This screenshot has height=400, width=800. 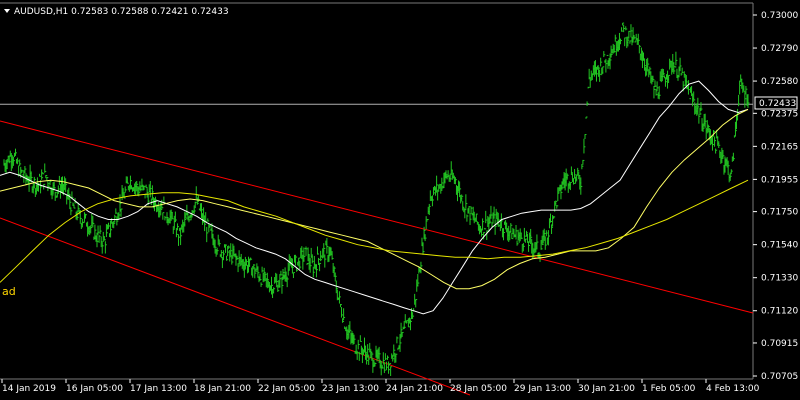 I want to click on y-tick-label: 0.71750, so click(x=779, y=213).